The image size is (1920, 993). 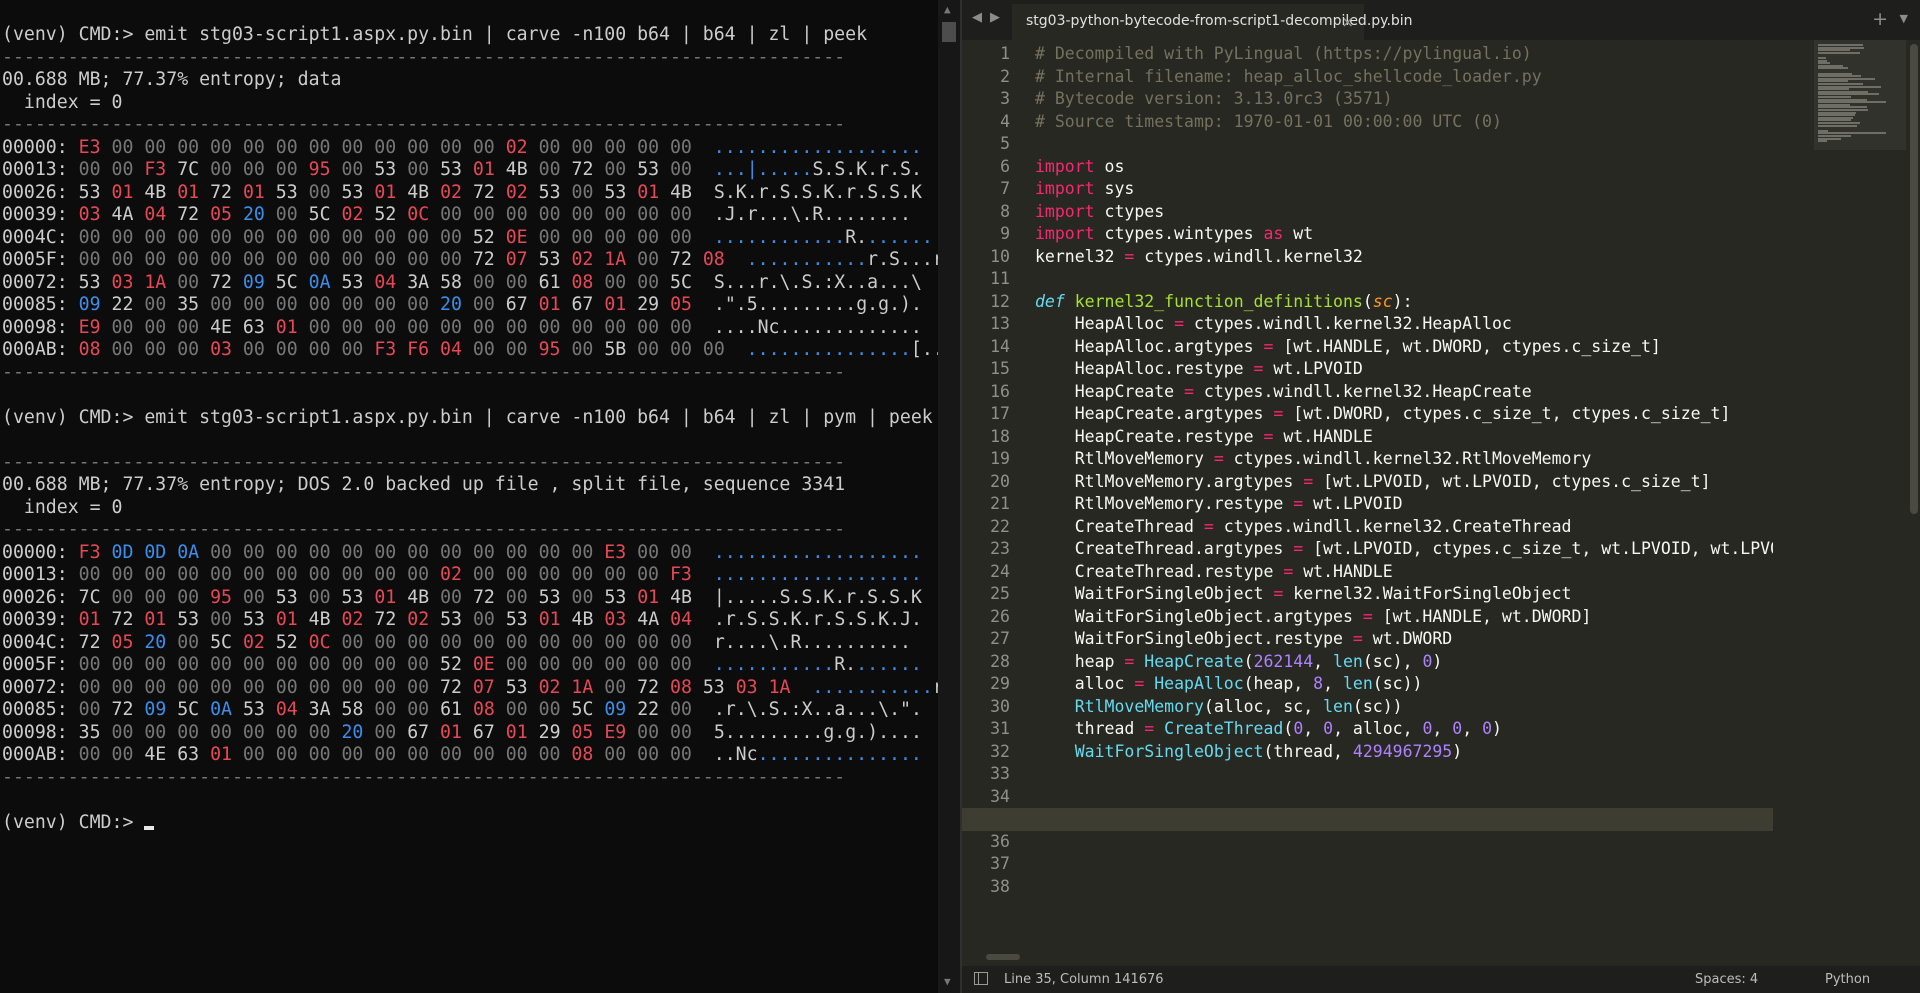 What do you see at coordinates (681, 619) in the screenshot?
I see `terminal-text: 04` at bounding box center [681, 619].